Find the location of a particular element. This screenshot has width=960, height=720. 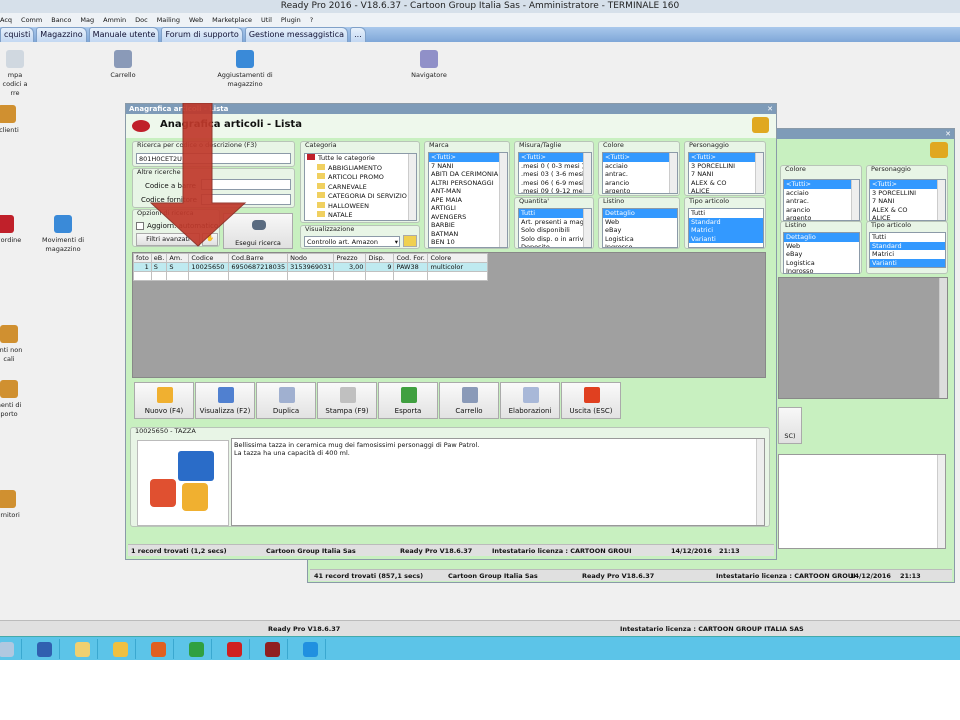

tree-node: CARNEVALE is located at coordinates (360, 187).